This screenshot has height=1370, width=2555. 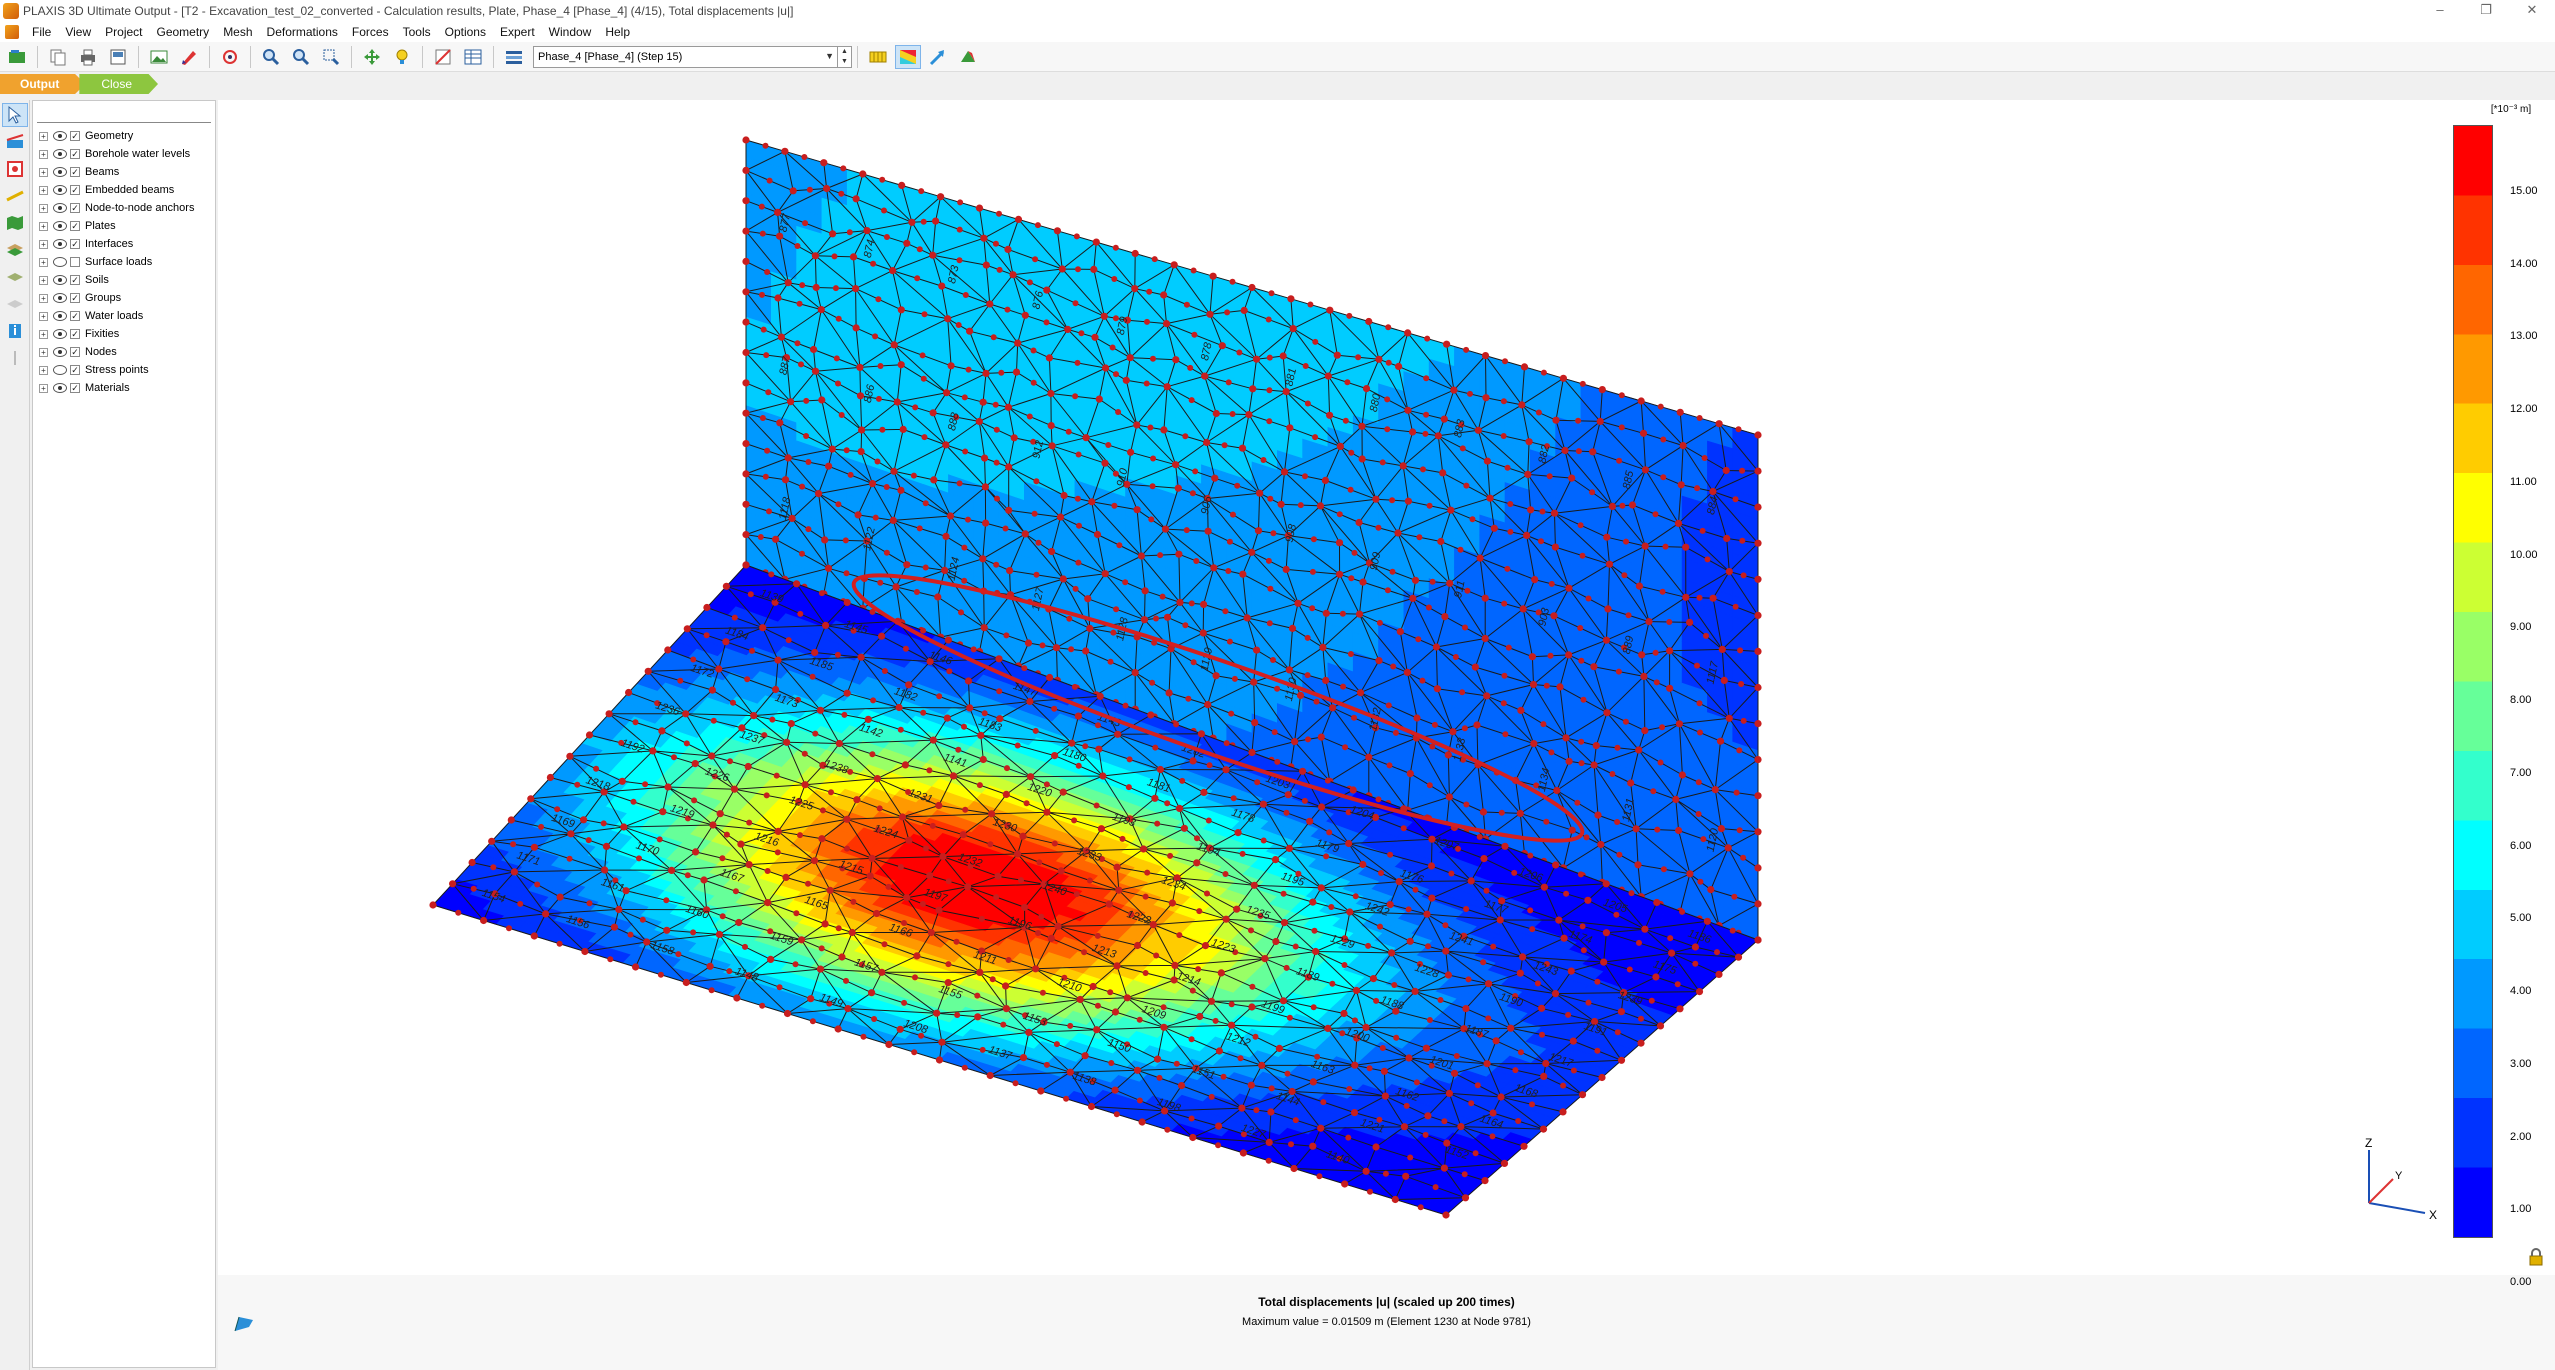 I want to click on arrows-button, so click(x=938, y=57).